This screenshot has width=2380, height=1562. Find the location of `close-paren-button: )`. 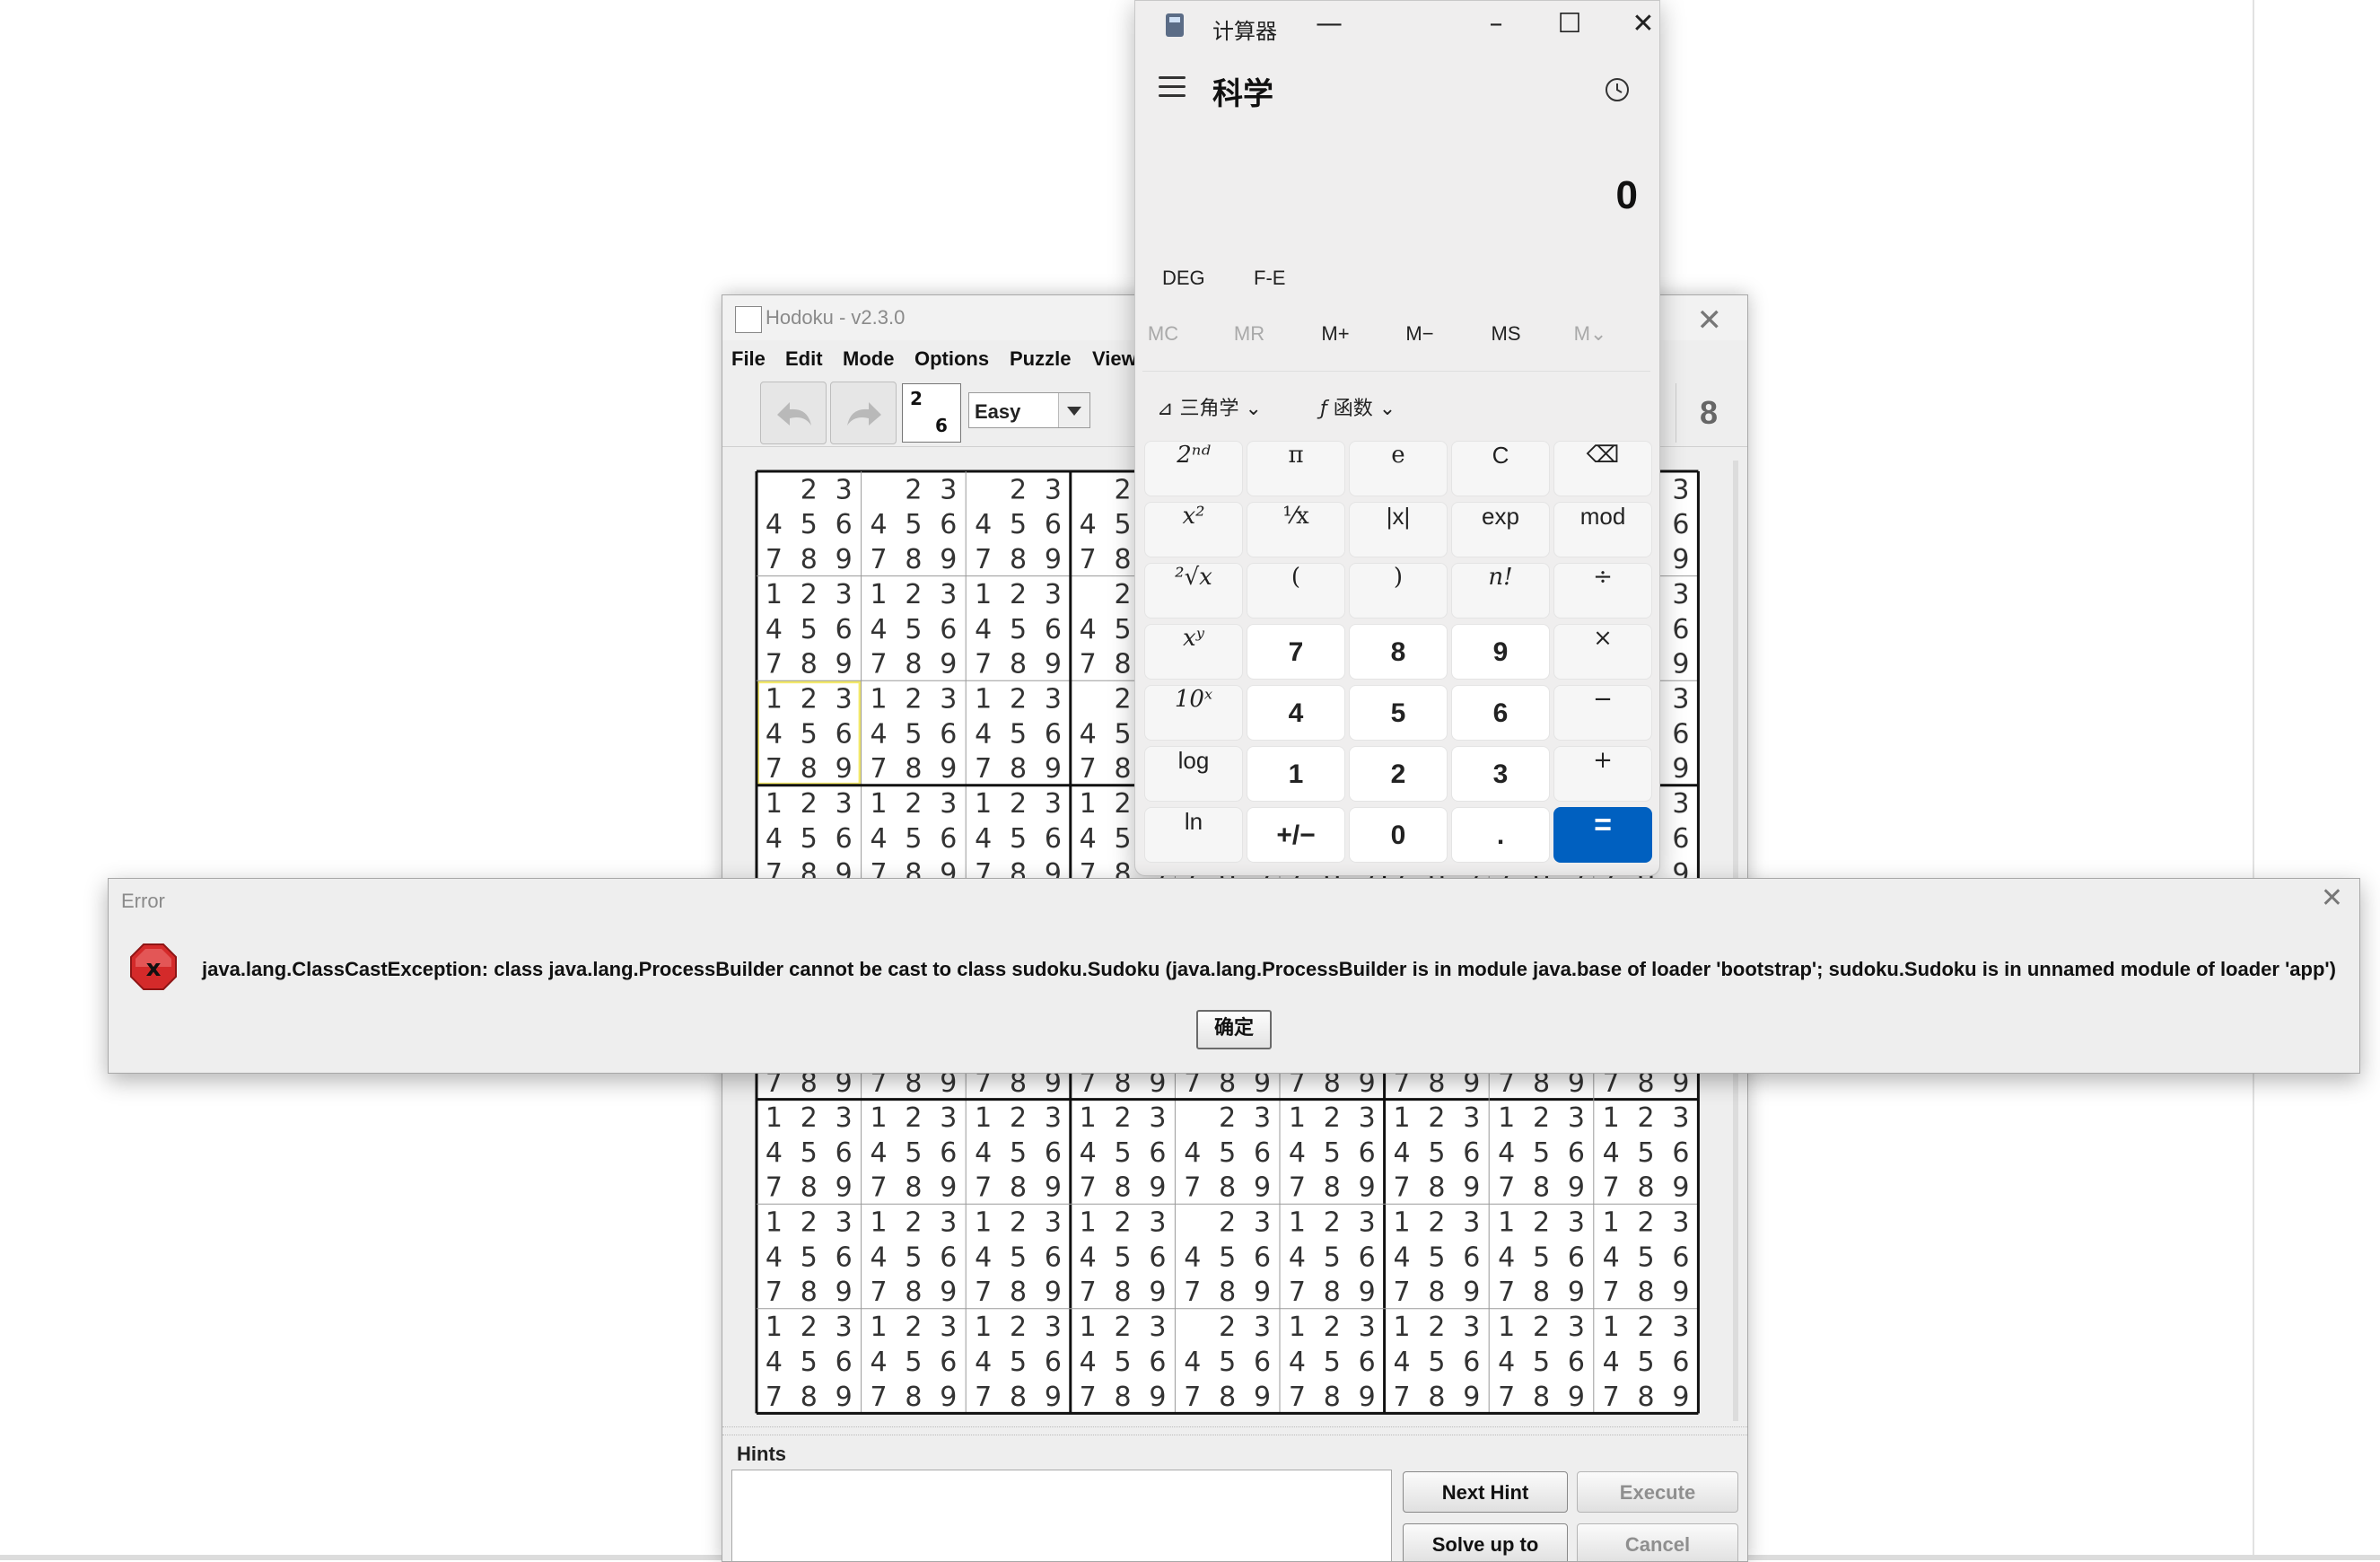

close-paren-button: ) is located at coordinates (1398, 591).